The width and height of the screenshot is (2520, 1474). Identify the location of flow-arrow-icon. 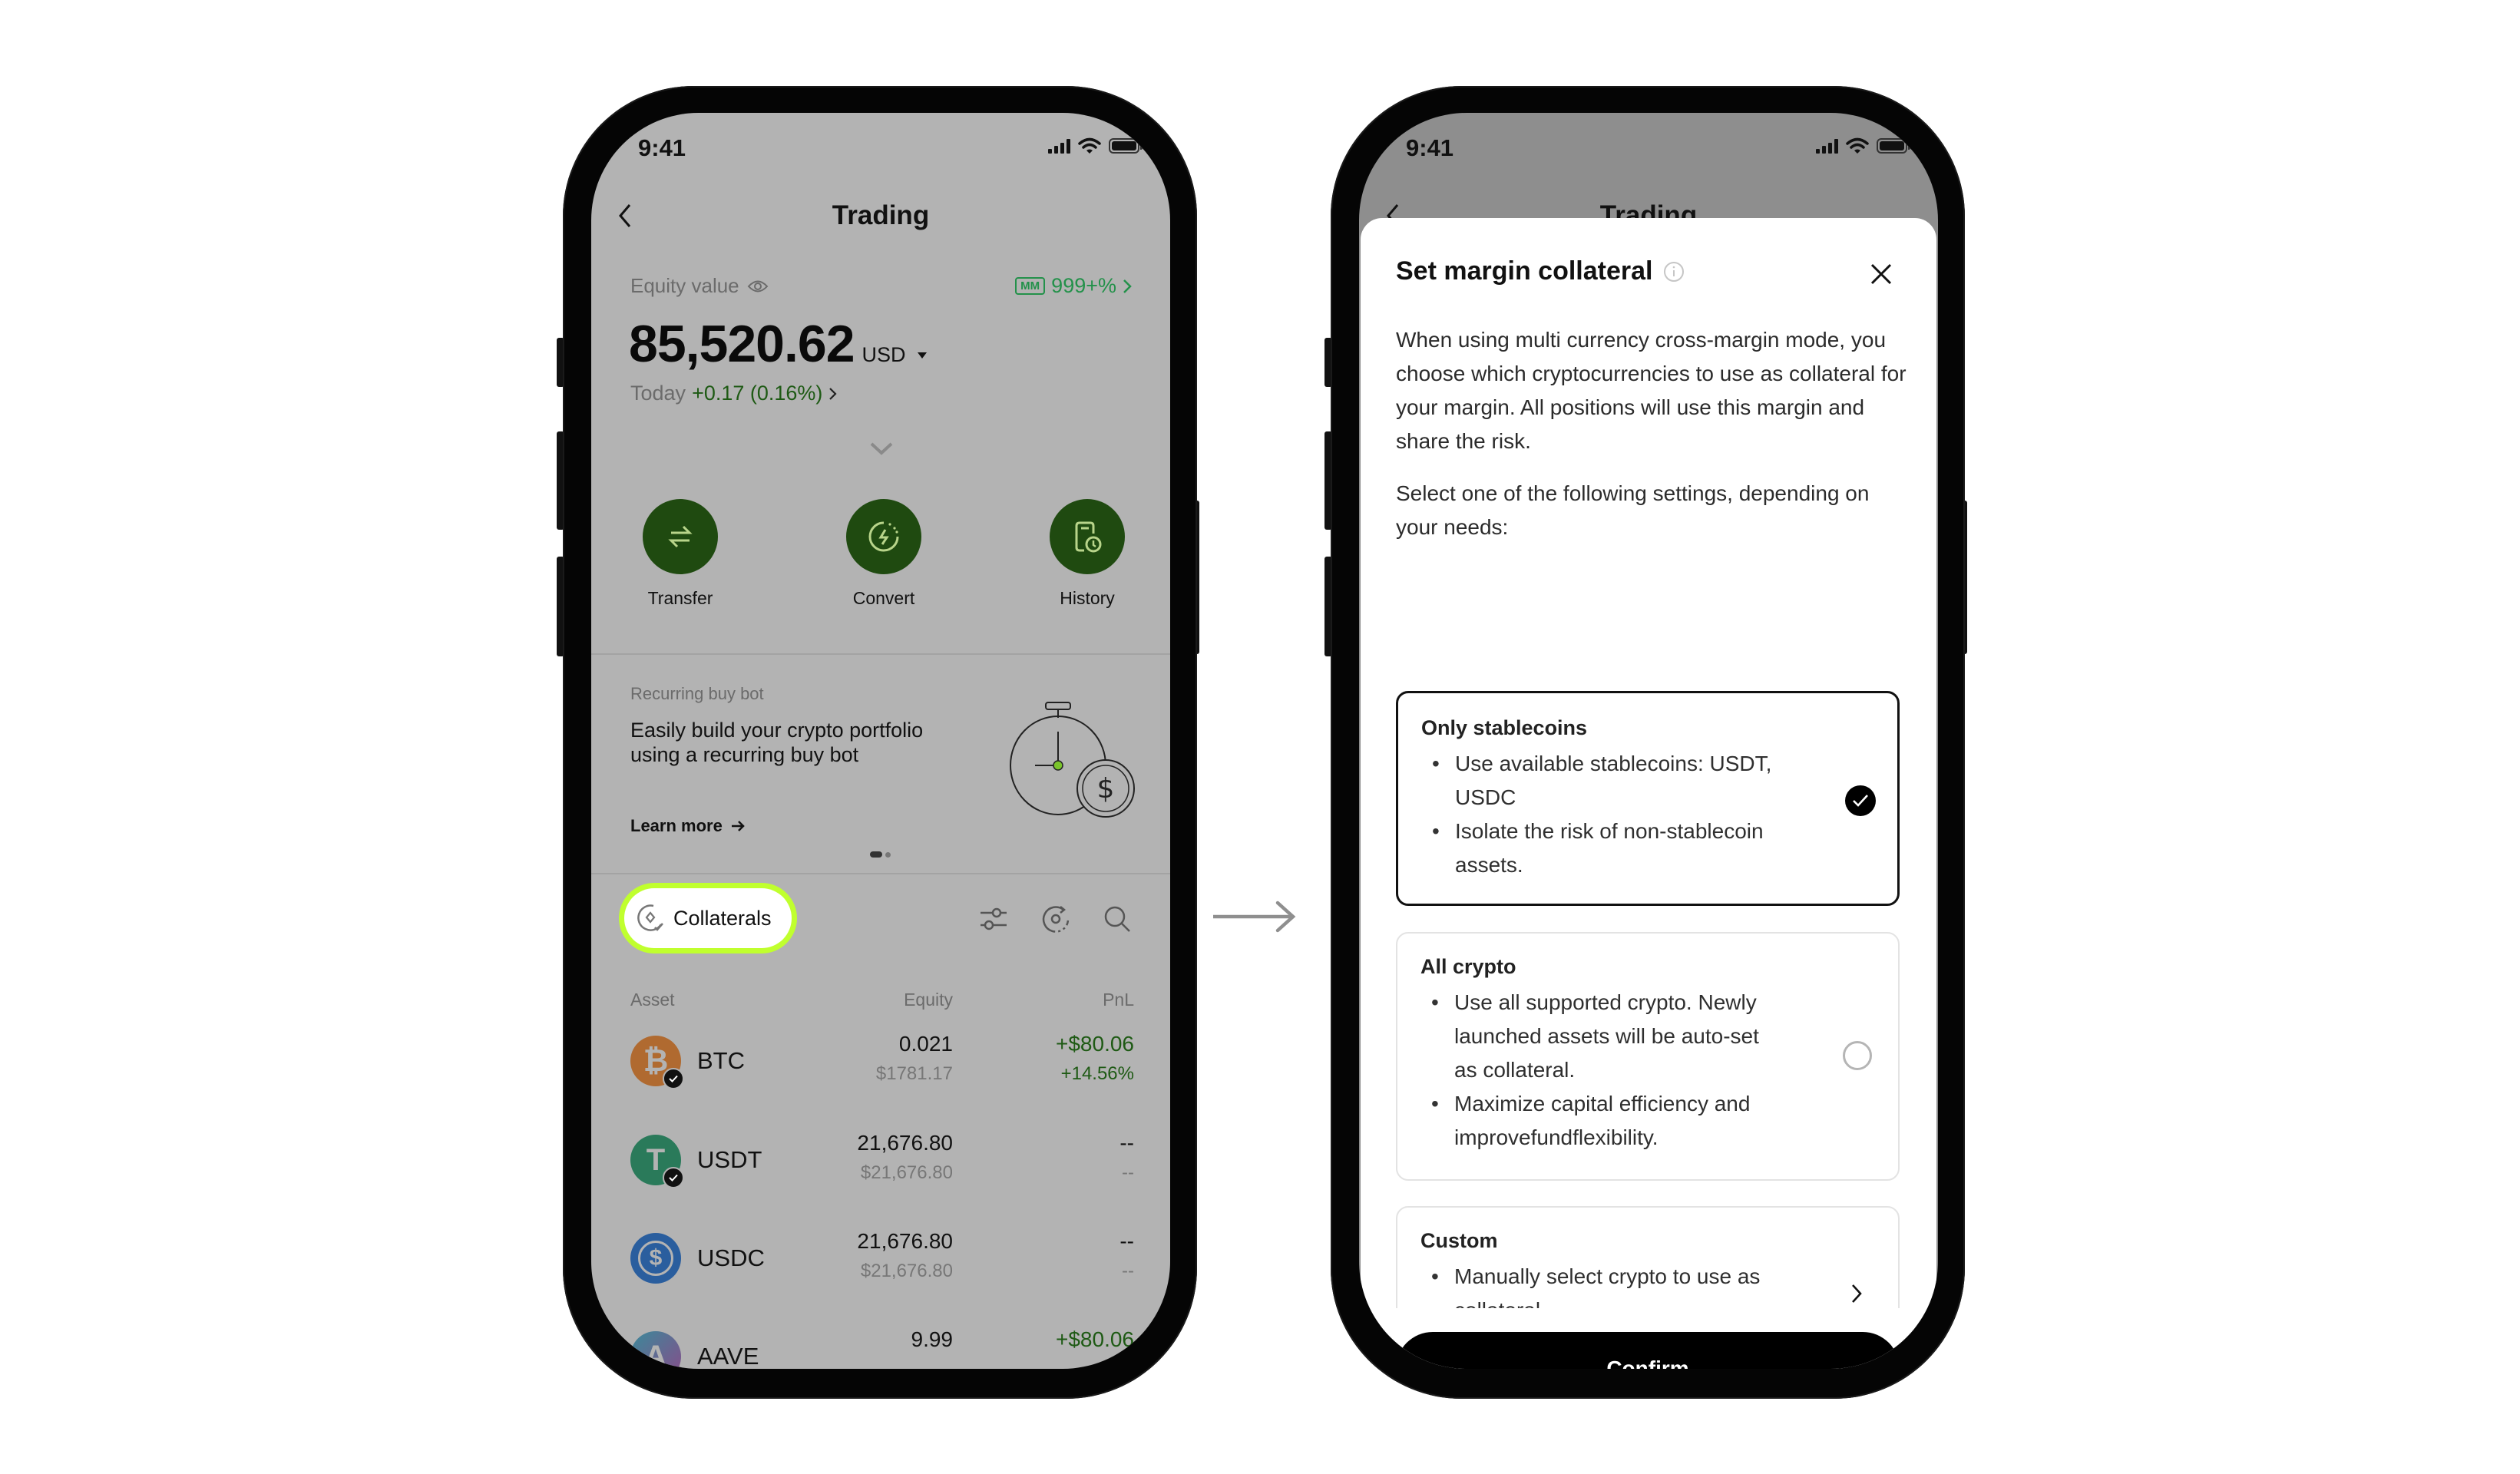
(1255, 917).